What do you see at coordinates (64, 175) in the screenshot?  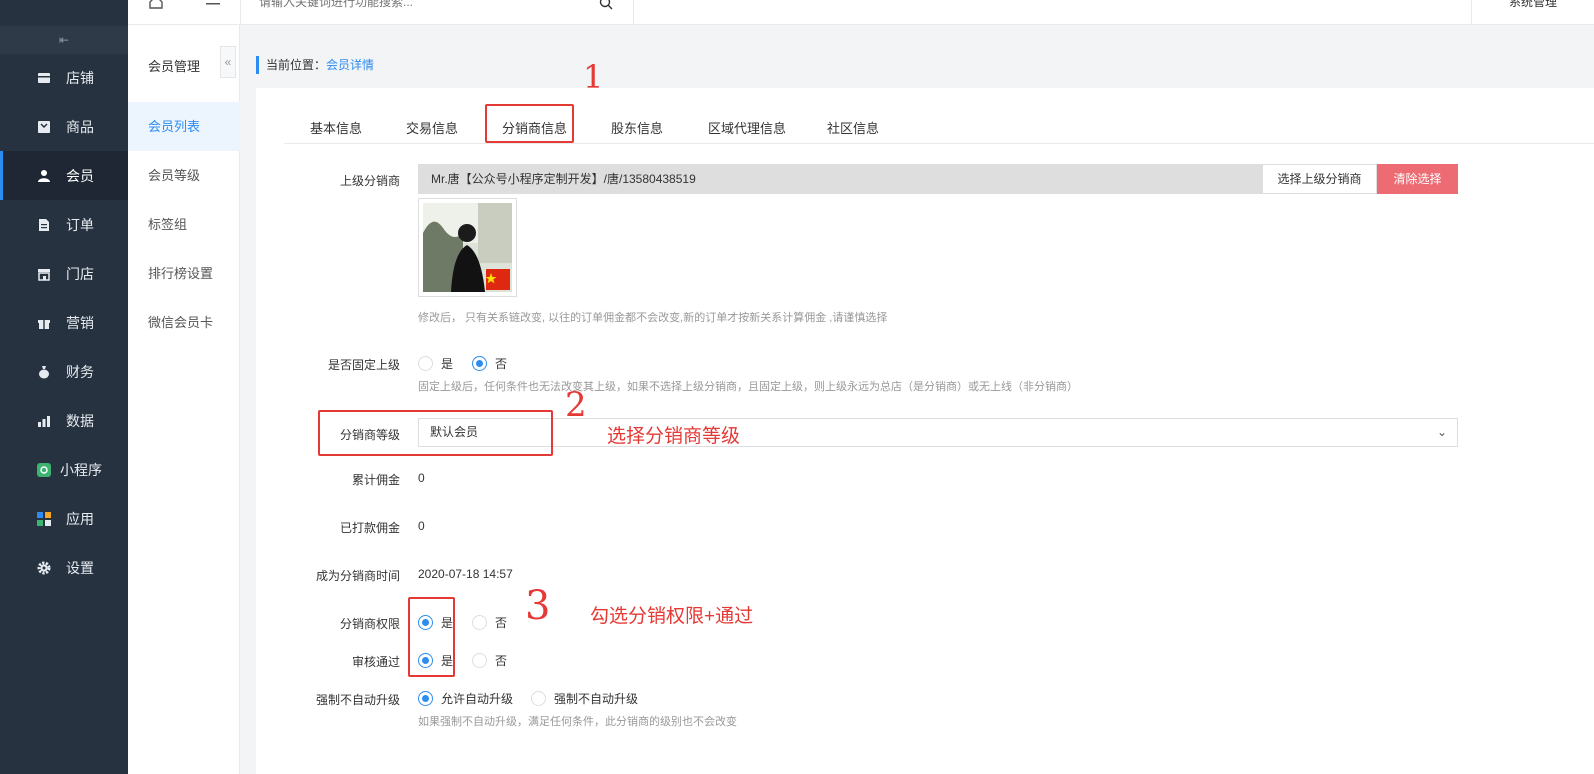 I see `sidebar-item-member: 会员` at bounding box center [64, 175].